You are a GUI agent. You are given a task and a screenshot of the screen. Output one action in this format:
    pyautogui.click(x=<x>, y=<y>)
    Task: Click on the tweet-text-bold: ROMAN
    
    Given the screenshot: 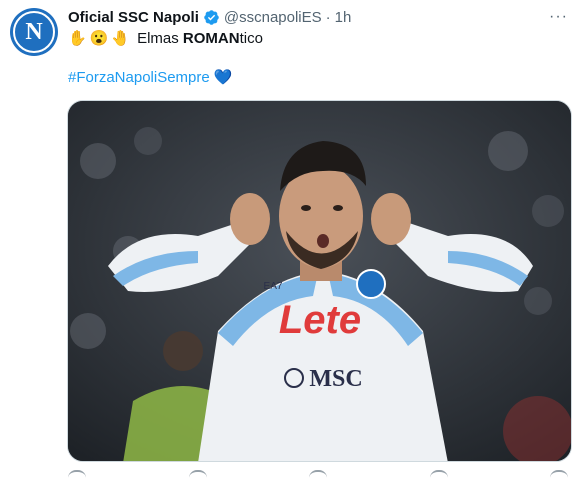 What is the action you would take?
    pyautogui.click(x=211, y=38)
    